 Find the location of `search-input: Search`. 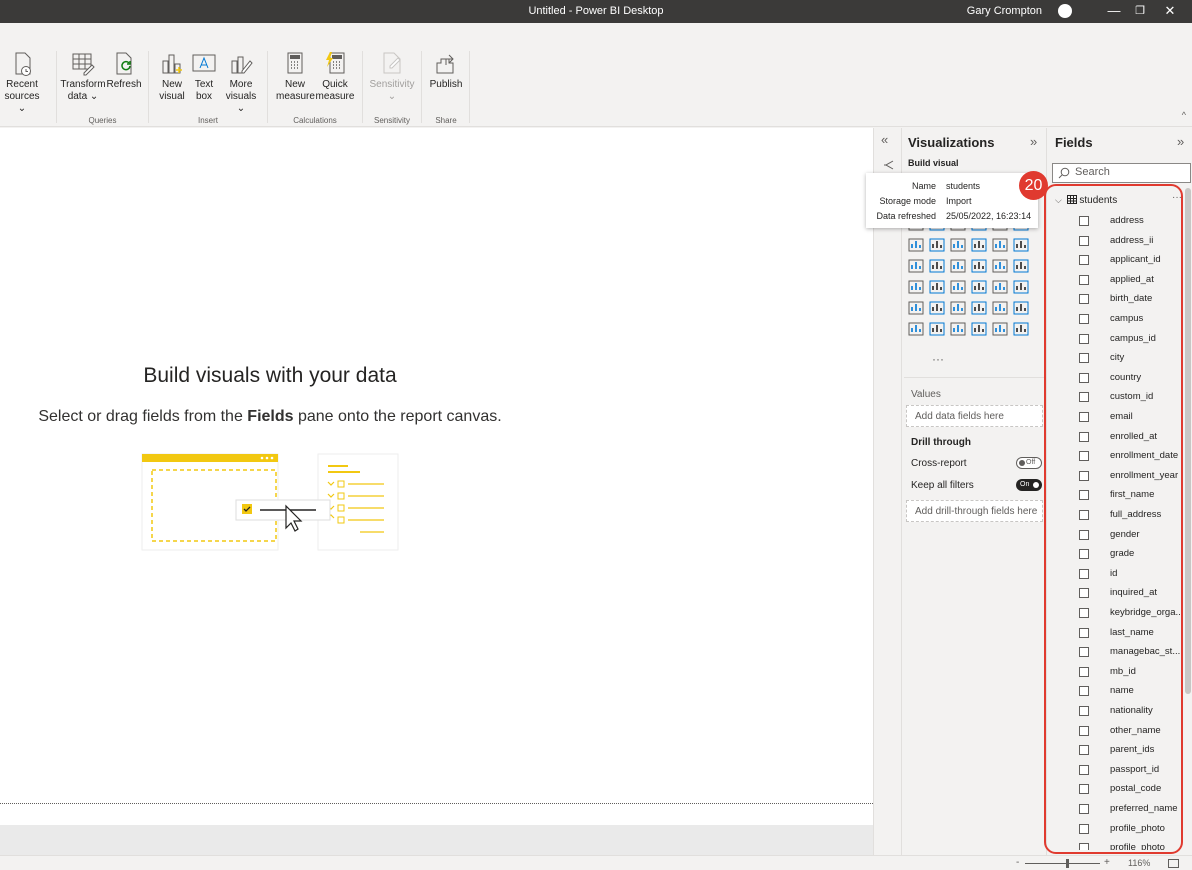

search-input: Search is located at coordinates (1121, 173).